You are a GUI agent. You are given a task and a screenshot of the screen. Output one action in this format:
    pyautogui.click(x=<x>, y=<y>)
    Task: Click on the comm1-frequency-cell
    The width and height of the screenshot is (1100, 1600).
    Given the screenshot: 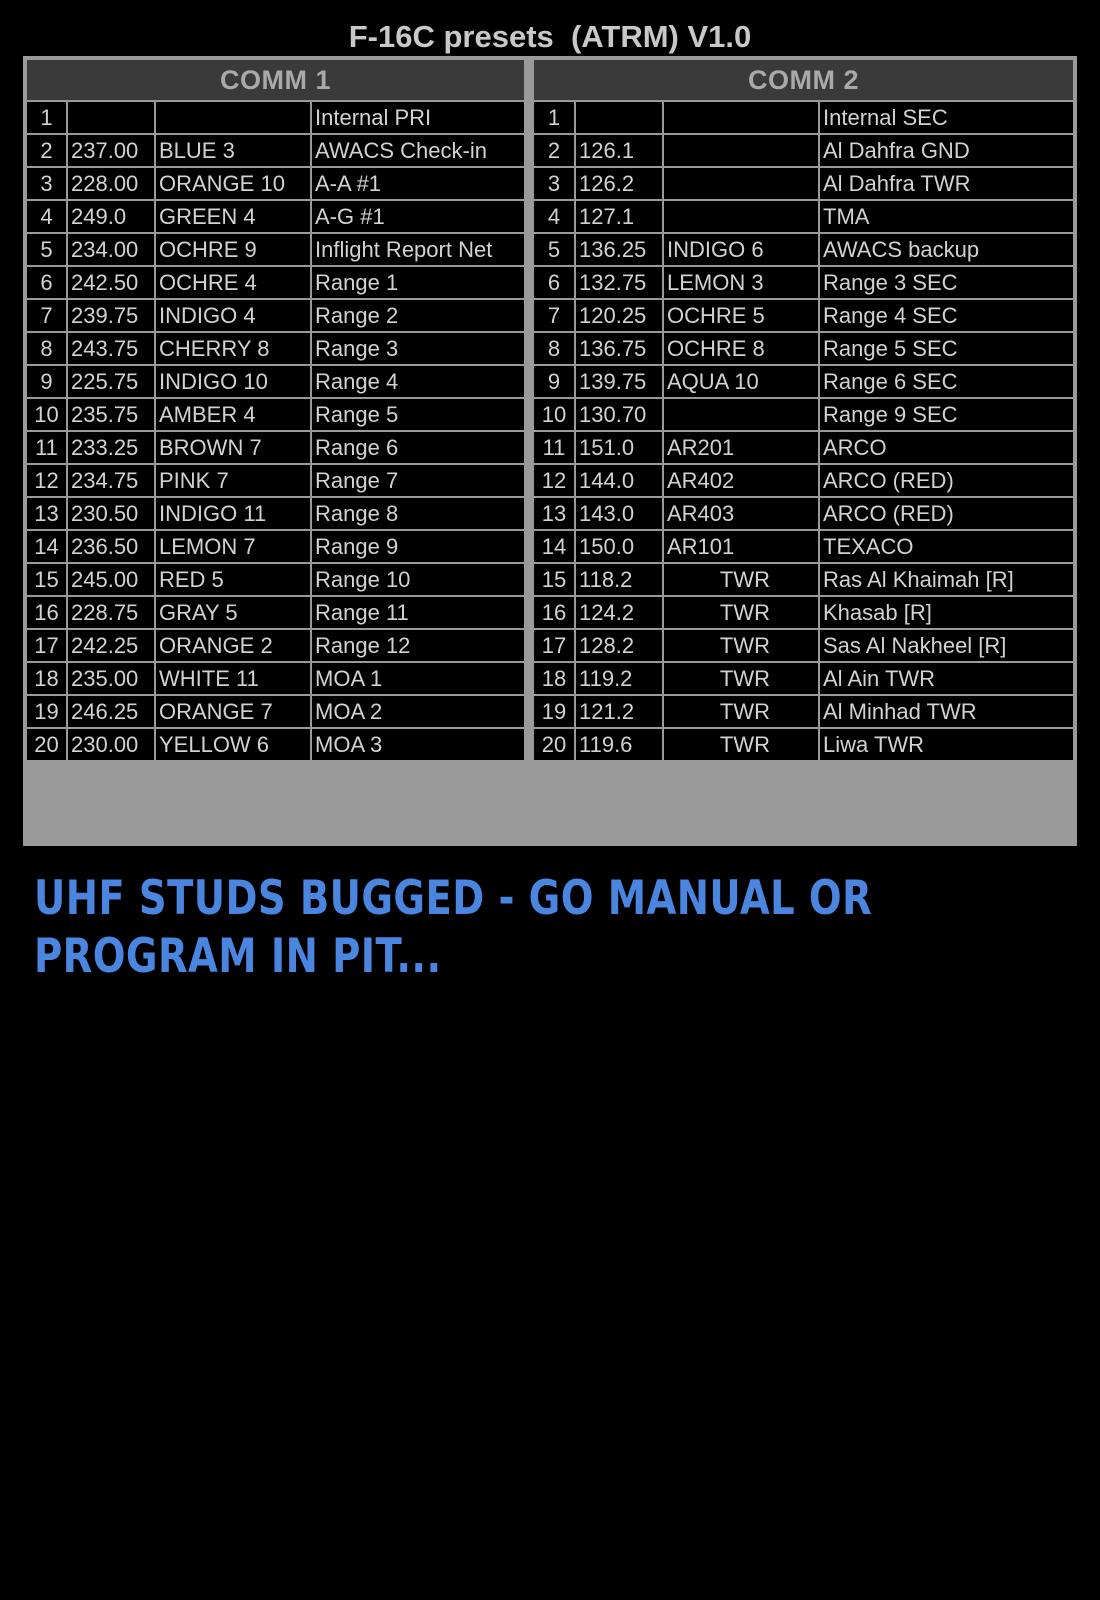 What is the action you would take?
    pyautogui.click(x=111, y=117)
    